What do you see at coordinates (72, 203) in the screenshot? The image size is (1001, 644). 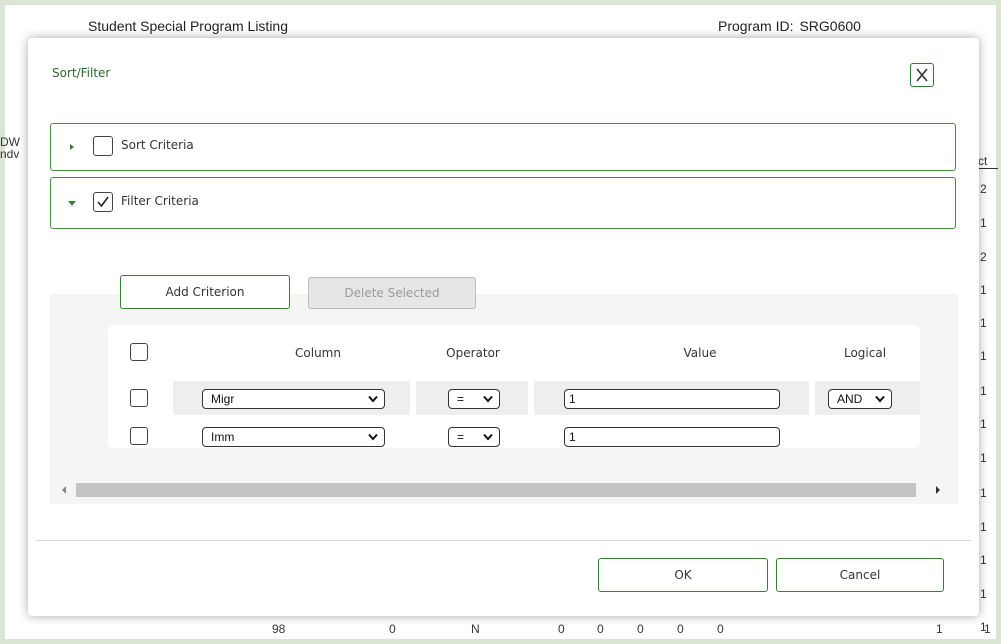 I see `caret-down-icon` at bounding box center [72, 203].